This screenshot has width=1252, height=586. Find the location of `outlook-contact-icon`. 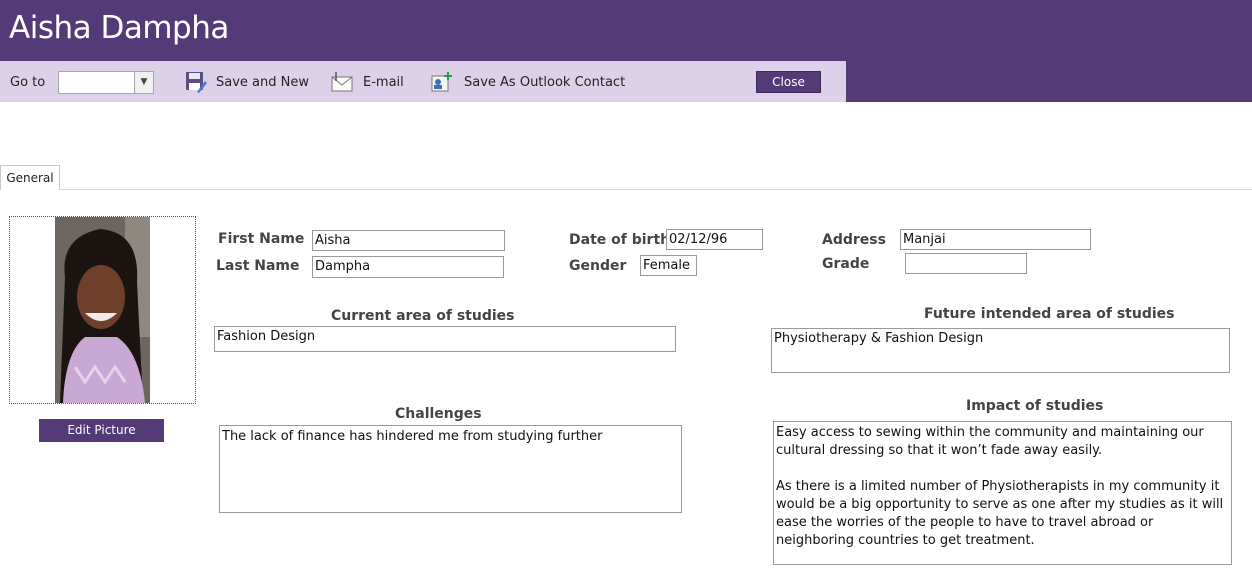

outlook-contact-icon is located at coordinates (442, 82).